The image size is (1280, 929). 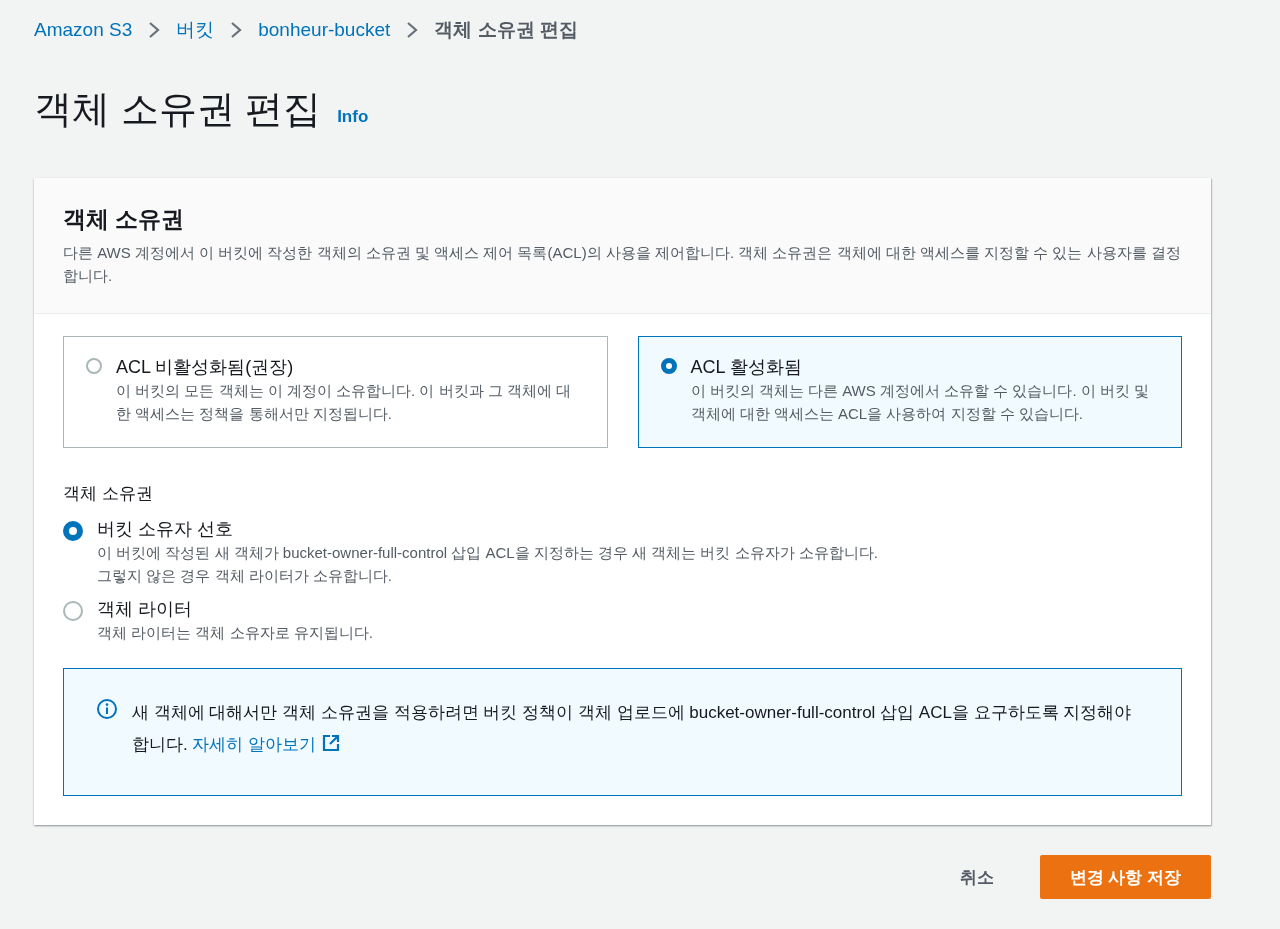 What do you see at coordinates (1125, 877) in the screenshot?
I see `save-button: 변경 사항 저장` at bounding box center [1125, 877].